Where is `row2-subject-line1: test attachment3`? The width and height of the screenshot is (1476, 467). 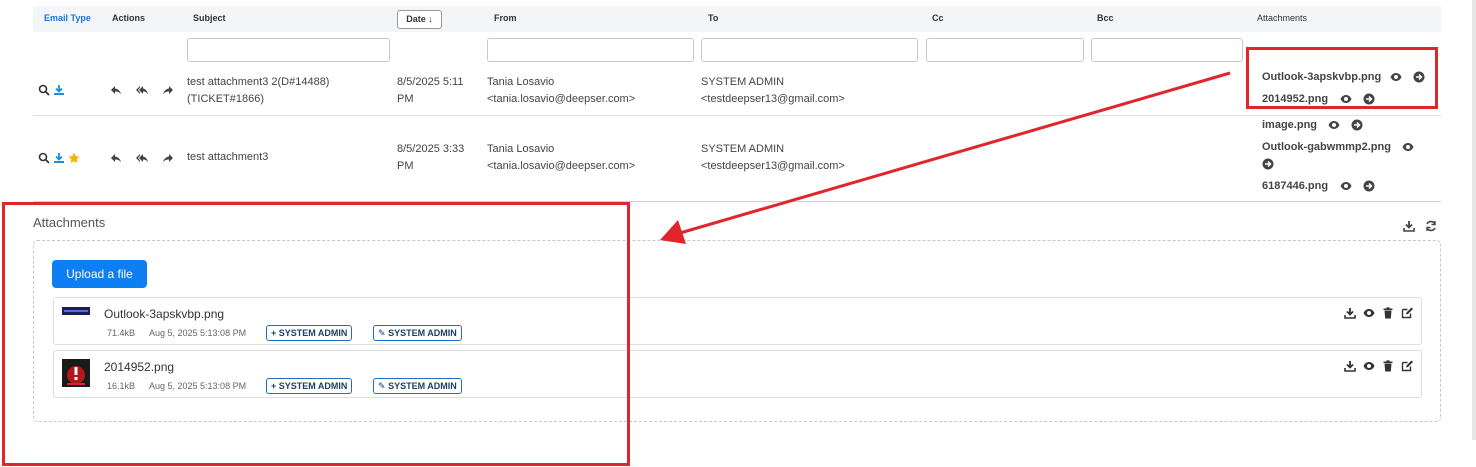 row2-subject-line1: test attachment3 is located at coordinates (228, 157).